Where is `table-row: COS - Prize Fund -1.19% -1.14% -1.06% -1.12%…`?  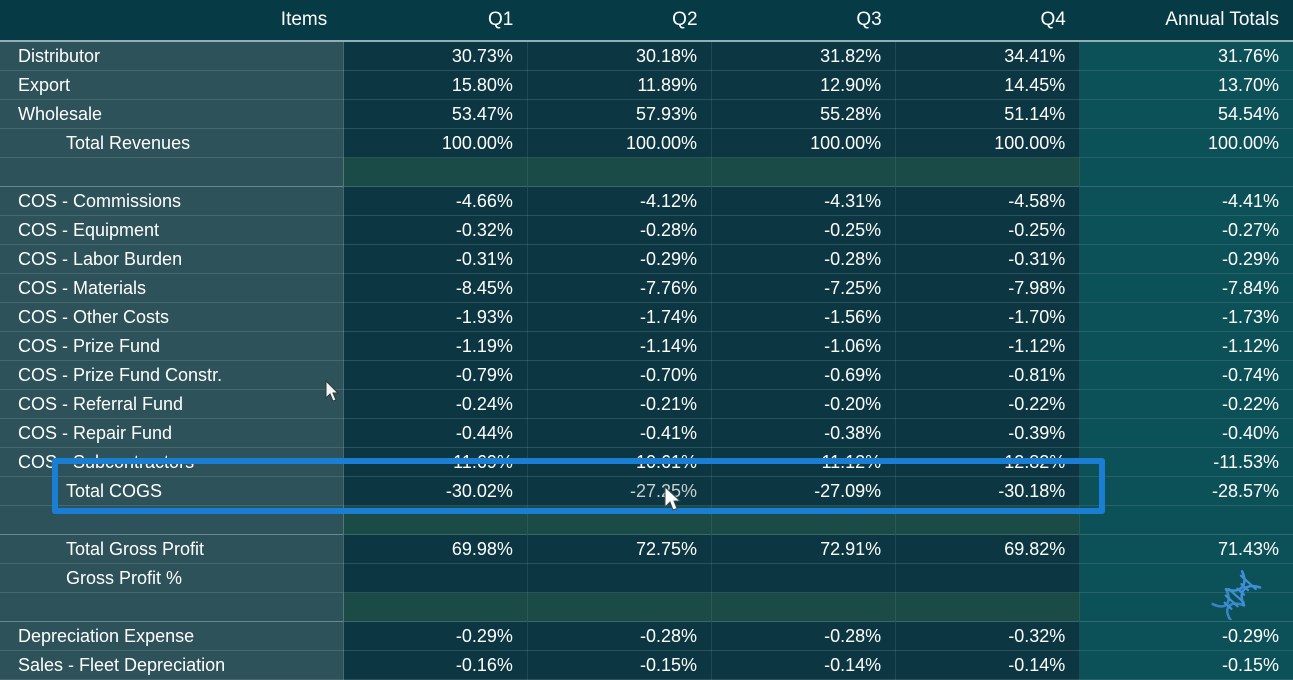
table-row: COS - Prize Fund -1.19% -1.14% -1.06% -1.12%… is located at coordinates (646, 346).